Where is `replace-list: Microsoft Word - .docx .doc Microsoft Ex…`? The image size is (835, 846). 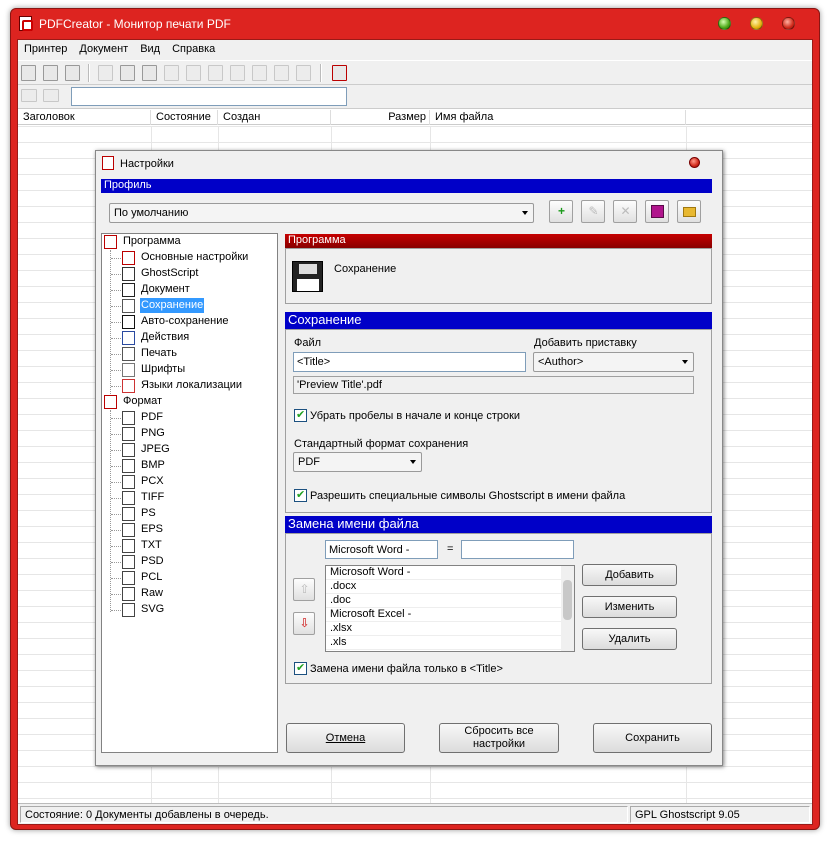
replace-list: Microsoft Word - .docx .doc Microsoft Ex… is located at coordinates (450, 608).